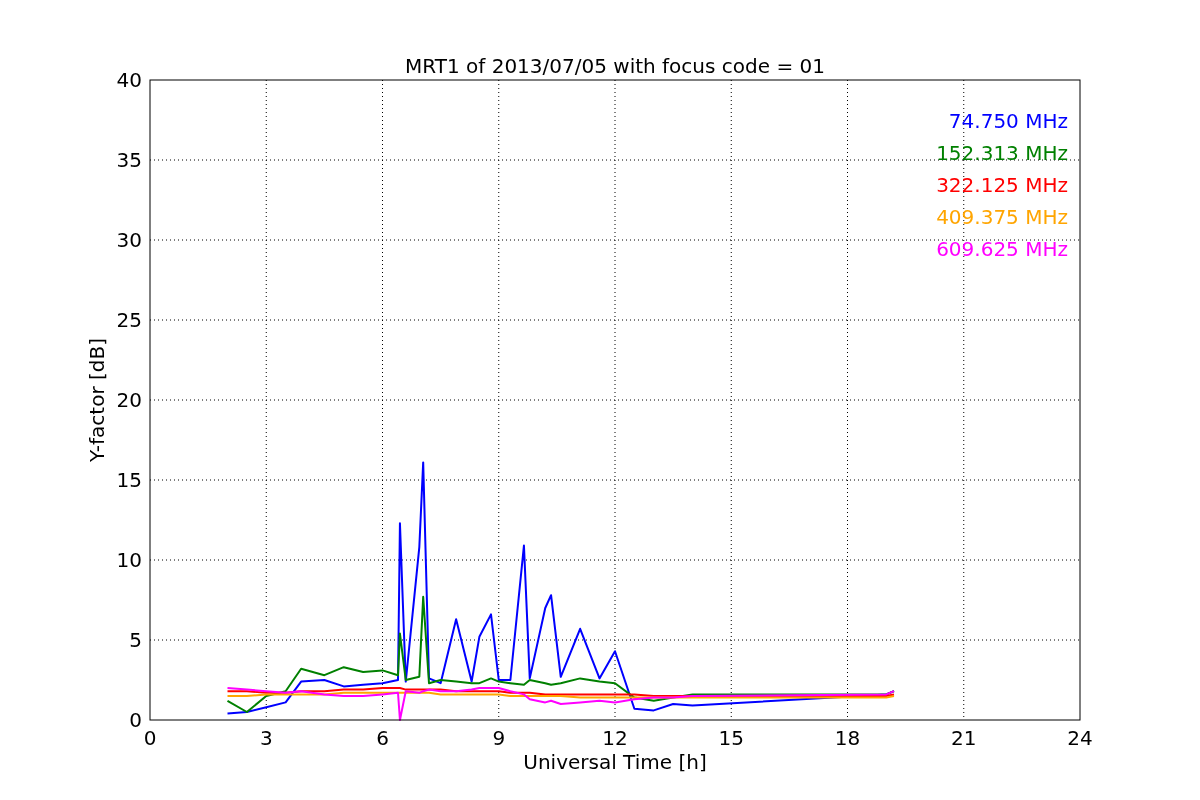  I want to click on tick-label: 5, so click(135, 640).